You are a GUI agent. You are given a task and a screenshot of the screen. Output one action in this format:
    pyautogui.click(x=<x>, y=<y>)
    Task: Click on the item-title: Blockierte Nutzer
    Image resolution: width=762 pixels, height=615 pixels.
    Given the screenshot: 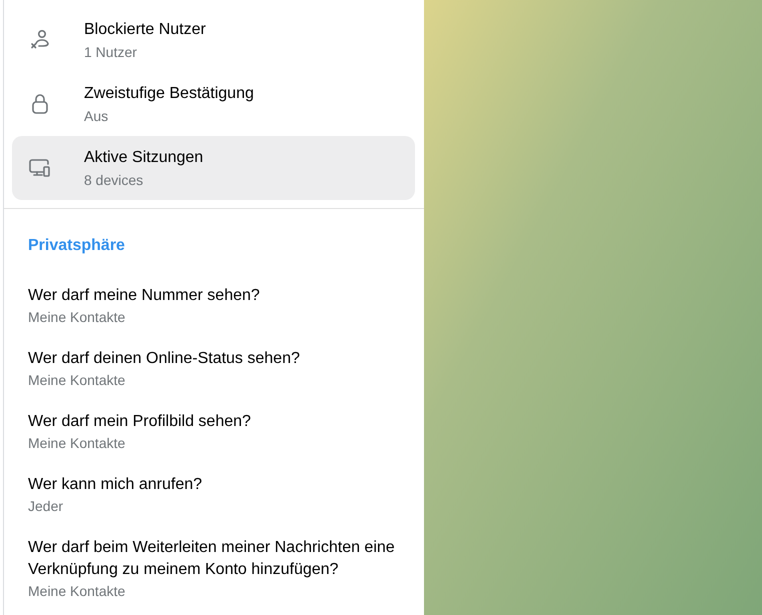 What is the action you would take?
    pyautogui.click(x=145, y=30)
    